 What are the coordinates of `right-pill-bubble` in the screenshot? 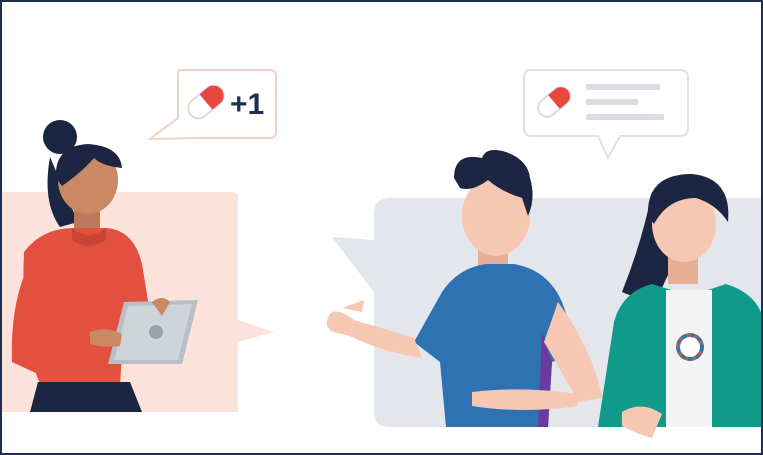 It's located at (606, 115).